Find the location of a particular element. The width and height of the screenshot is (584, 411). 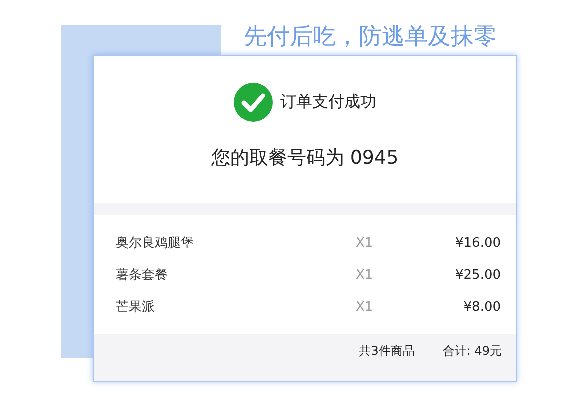

item-price: ¥16.00 is located at coordinates (477, 243).